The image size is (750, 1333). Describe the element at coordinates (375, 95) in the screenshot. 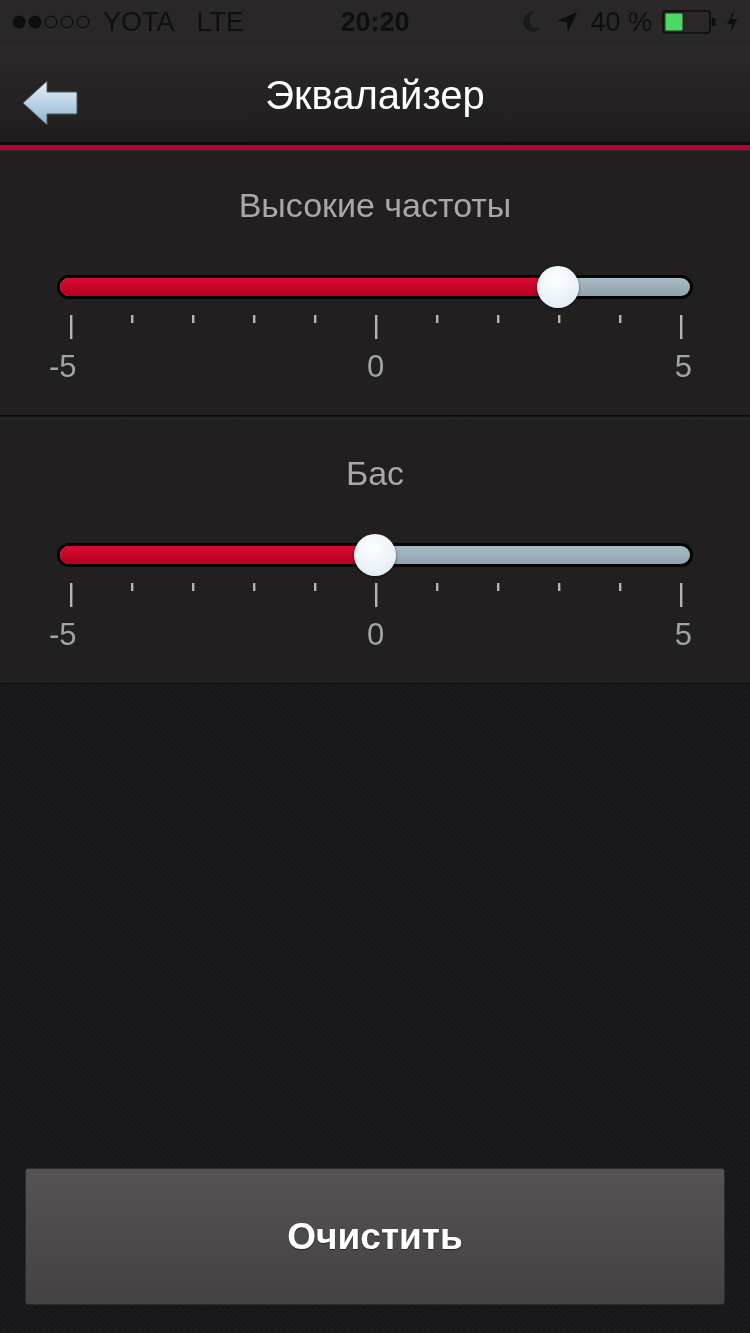

I see `screen-title: Эквалайзер` at that location.